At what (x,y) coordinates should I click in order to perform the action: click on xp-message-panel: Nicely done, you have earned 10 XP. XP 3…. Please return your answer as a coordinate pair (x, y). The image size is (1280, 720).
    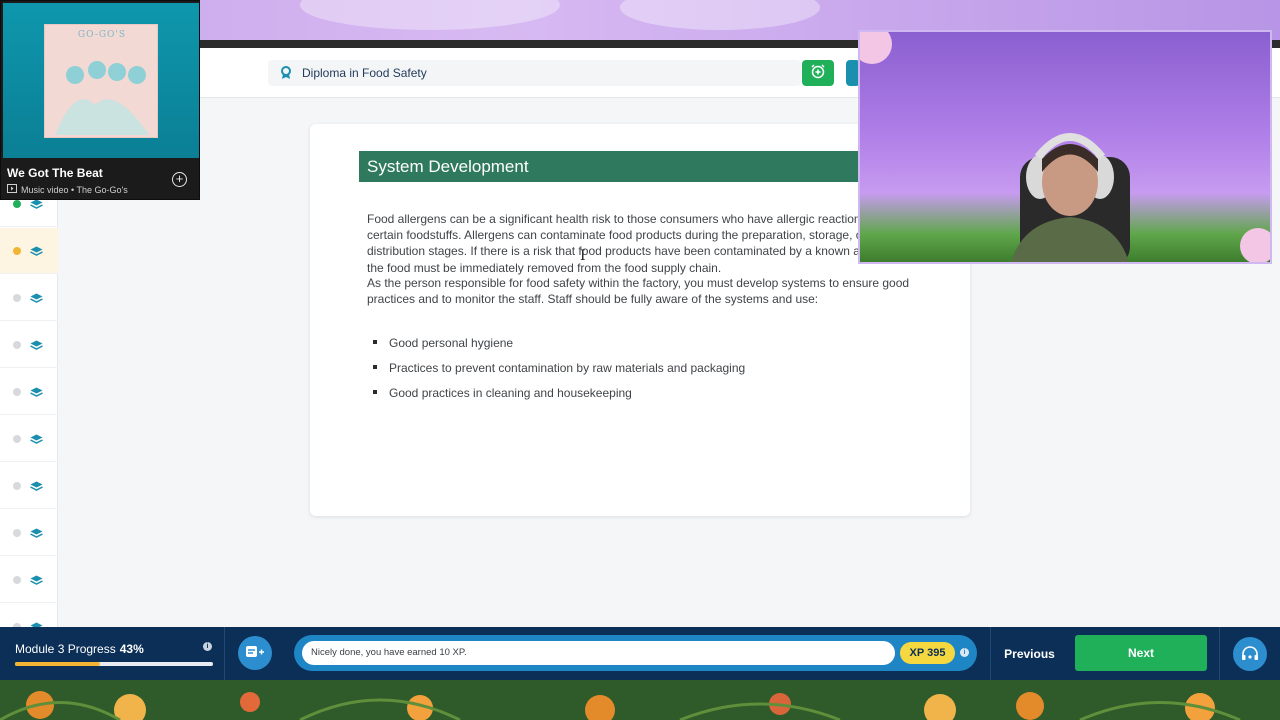
    Looking at the image, I should click on (635, 653).